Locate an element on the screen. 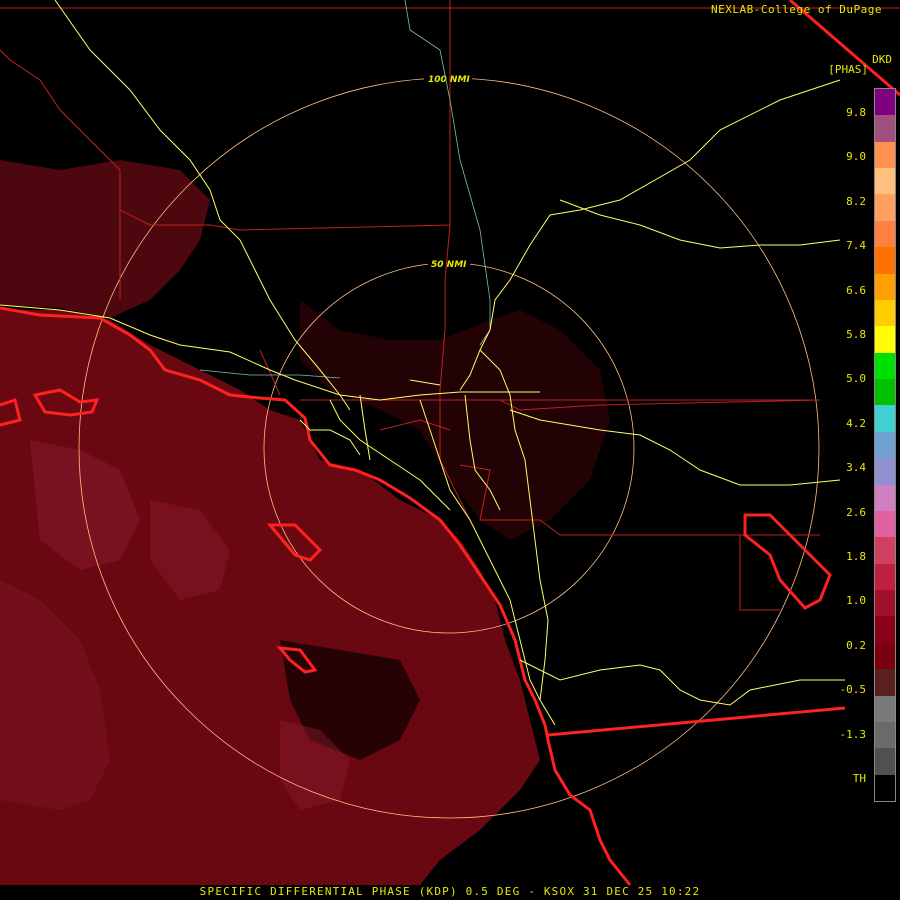 The width and height of the screenshot is (900, 900). units-label: [PHAS] is located at coordinates (848, 69).